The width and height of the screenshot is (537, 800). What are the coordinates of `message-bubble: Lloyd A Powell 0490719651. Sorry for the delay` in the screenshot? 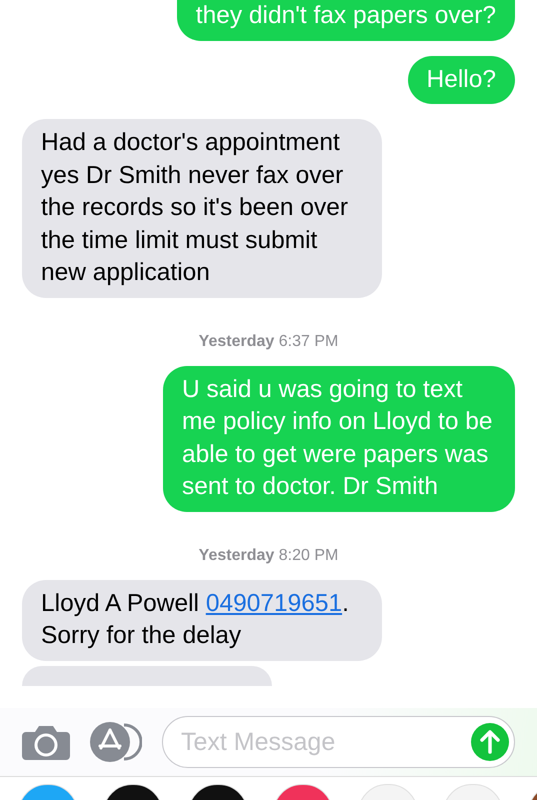 It's located at (202, 620).